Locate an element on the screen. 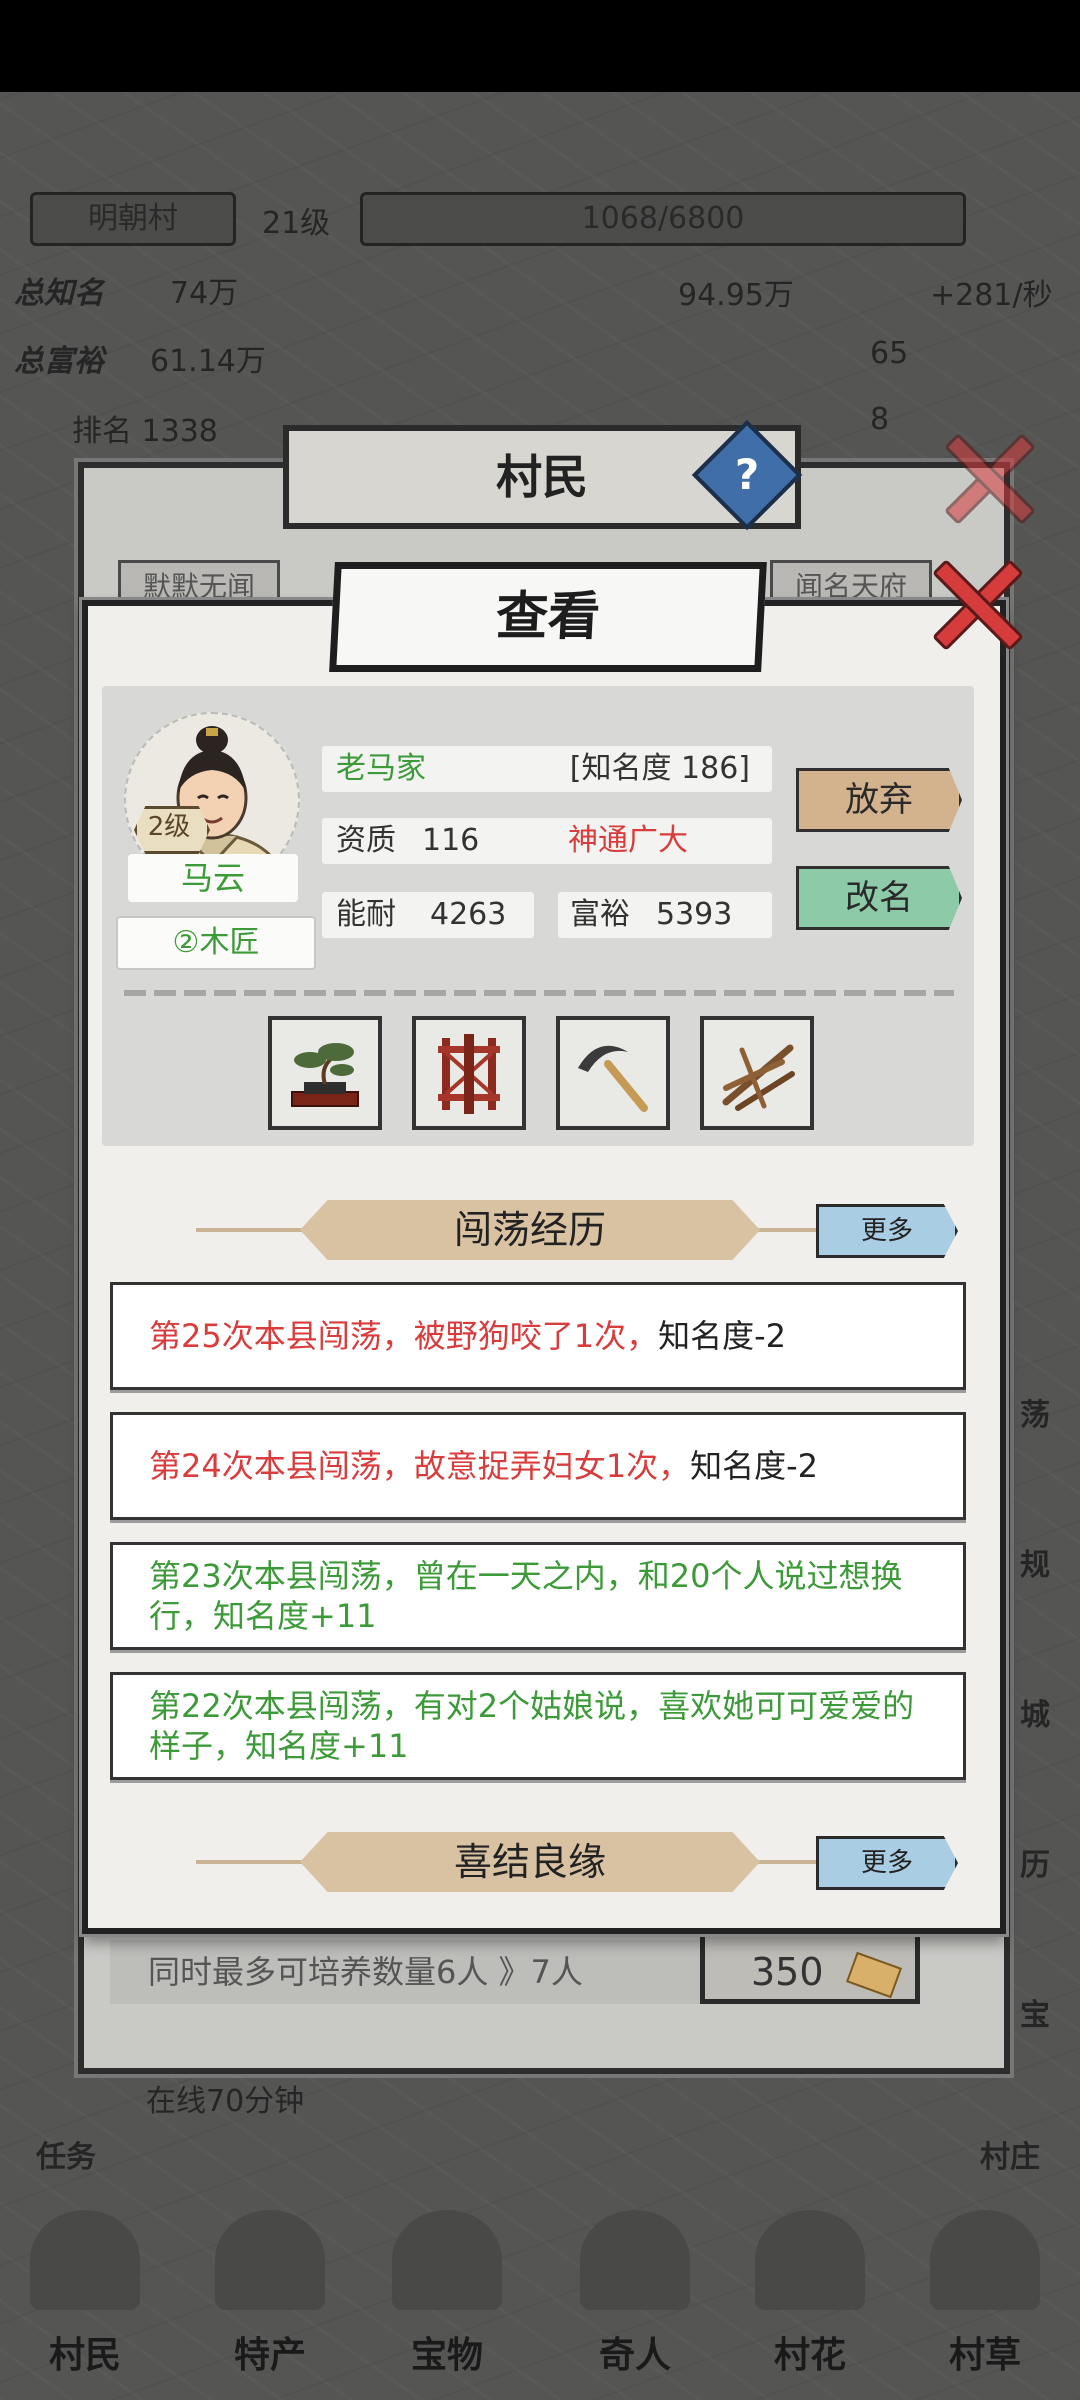  divider is located at coordinates (539, 993).